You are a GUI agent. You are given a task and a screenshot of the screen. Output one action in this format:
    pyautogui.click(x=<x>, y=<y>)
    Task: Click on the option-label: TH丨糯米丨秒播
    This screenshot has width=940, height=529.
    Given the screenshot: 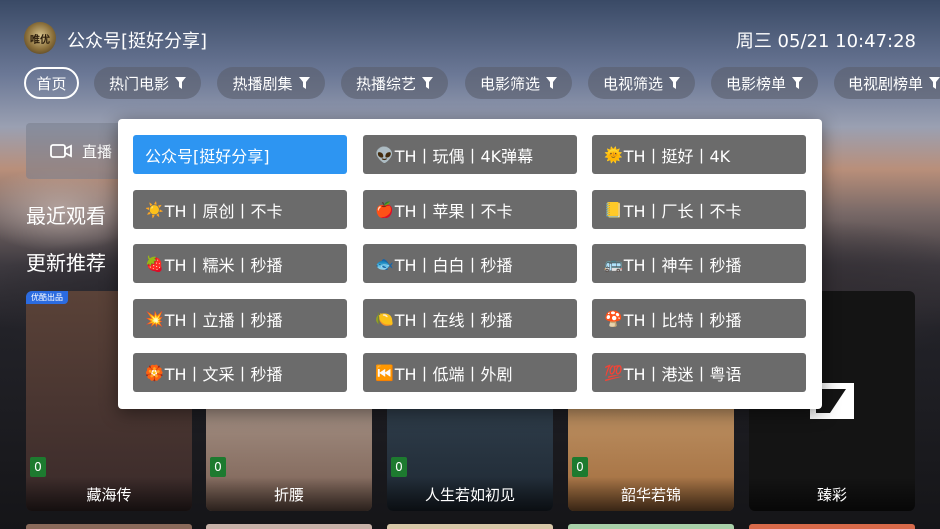 What is the action you would take?
    pyautogui.click(x=223, y=265)
    